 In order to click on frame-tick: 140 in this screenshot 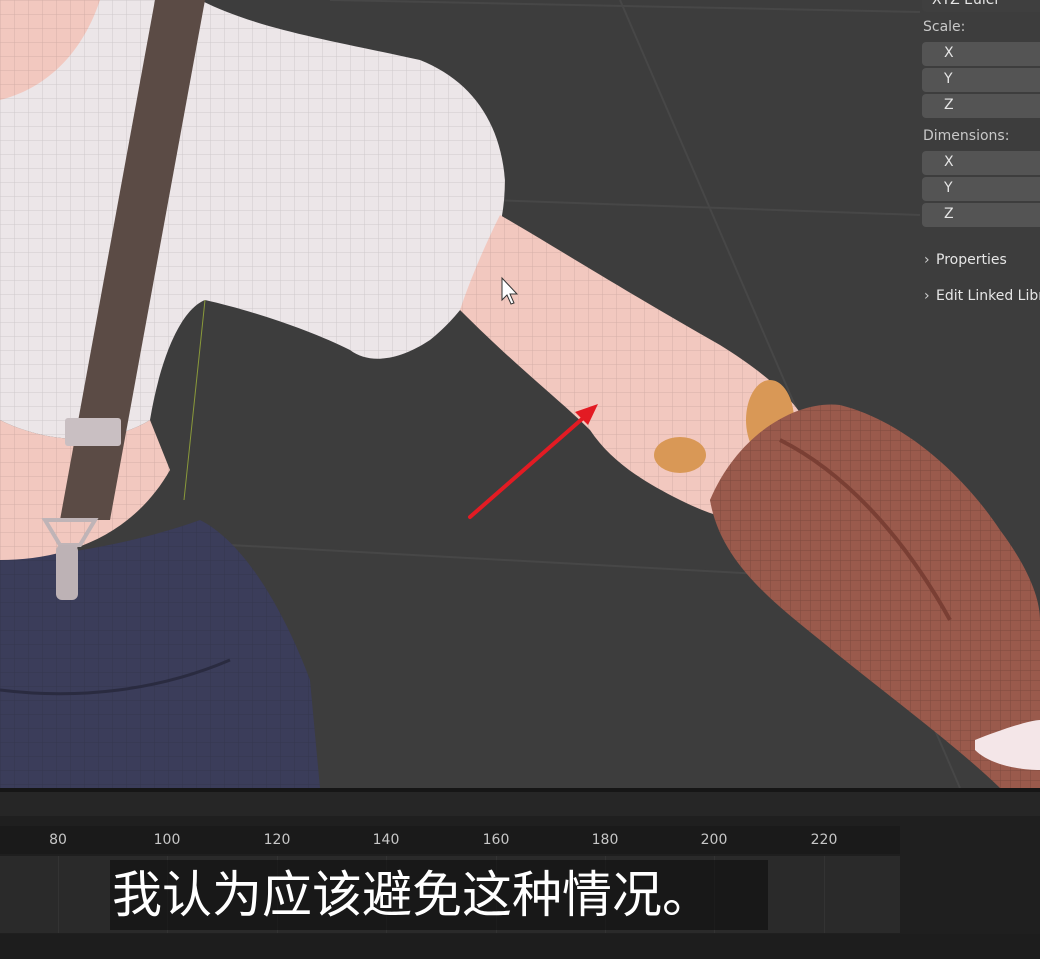, I will do `click(386, 840)`.